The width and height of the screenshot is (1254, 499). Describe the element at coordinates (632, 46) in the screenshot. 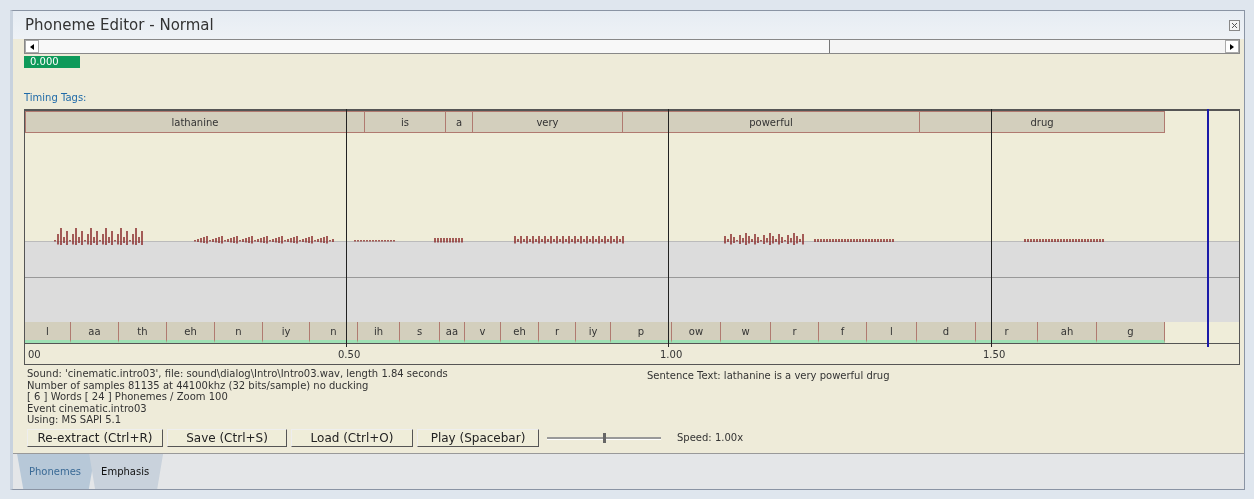

I see `horizontal-scrollbar` at that location.